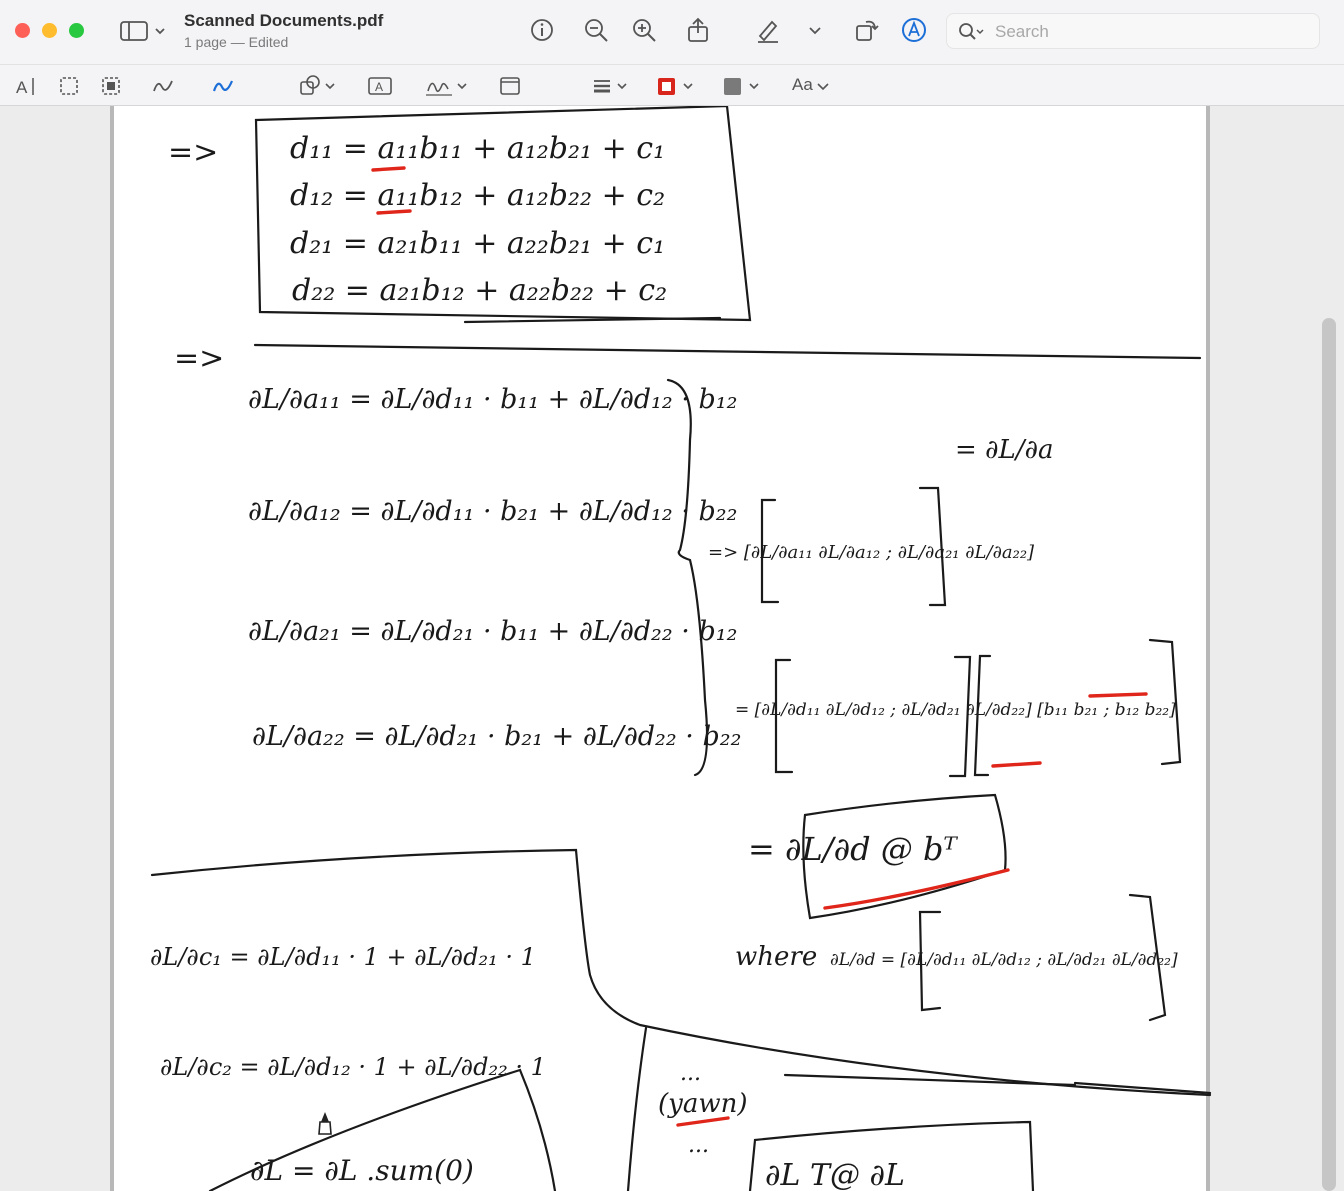  Describe the element at coordinates (477, 195) in the screenshot. I see `equation-d12: d₁₂ = a₁₁b₁₂ + a₁₂b₂₂ + c₂` at that location.